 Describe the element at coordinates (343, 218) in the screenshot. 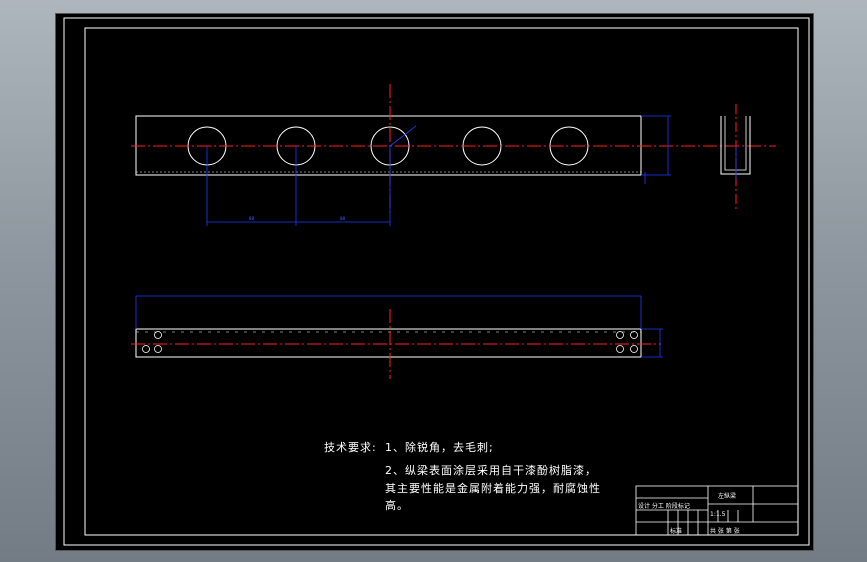

I see `dim-label-pitch-2: 88` at that location.